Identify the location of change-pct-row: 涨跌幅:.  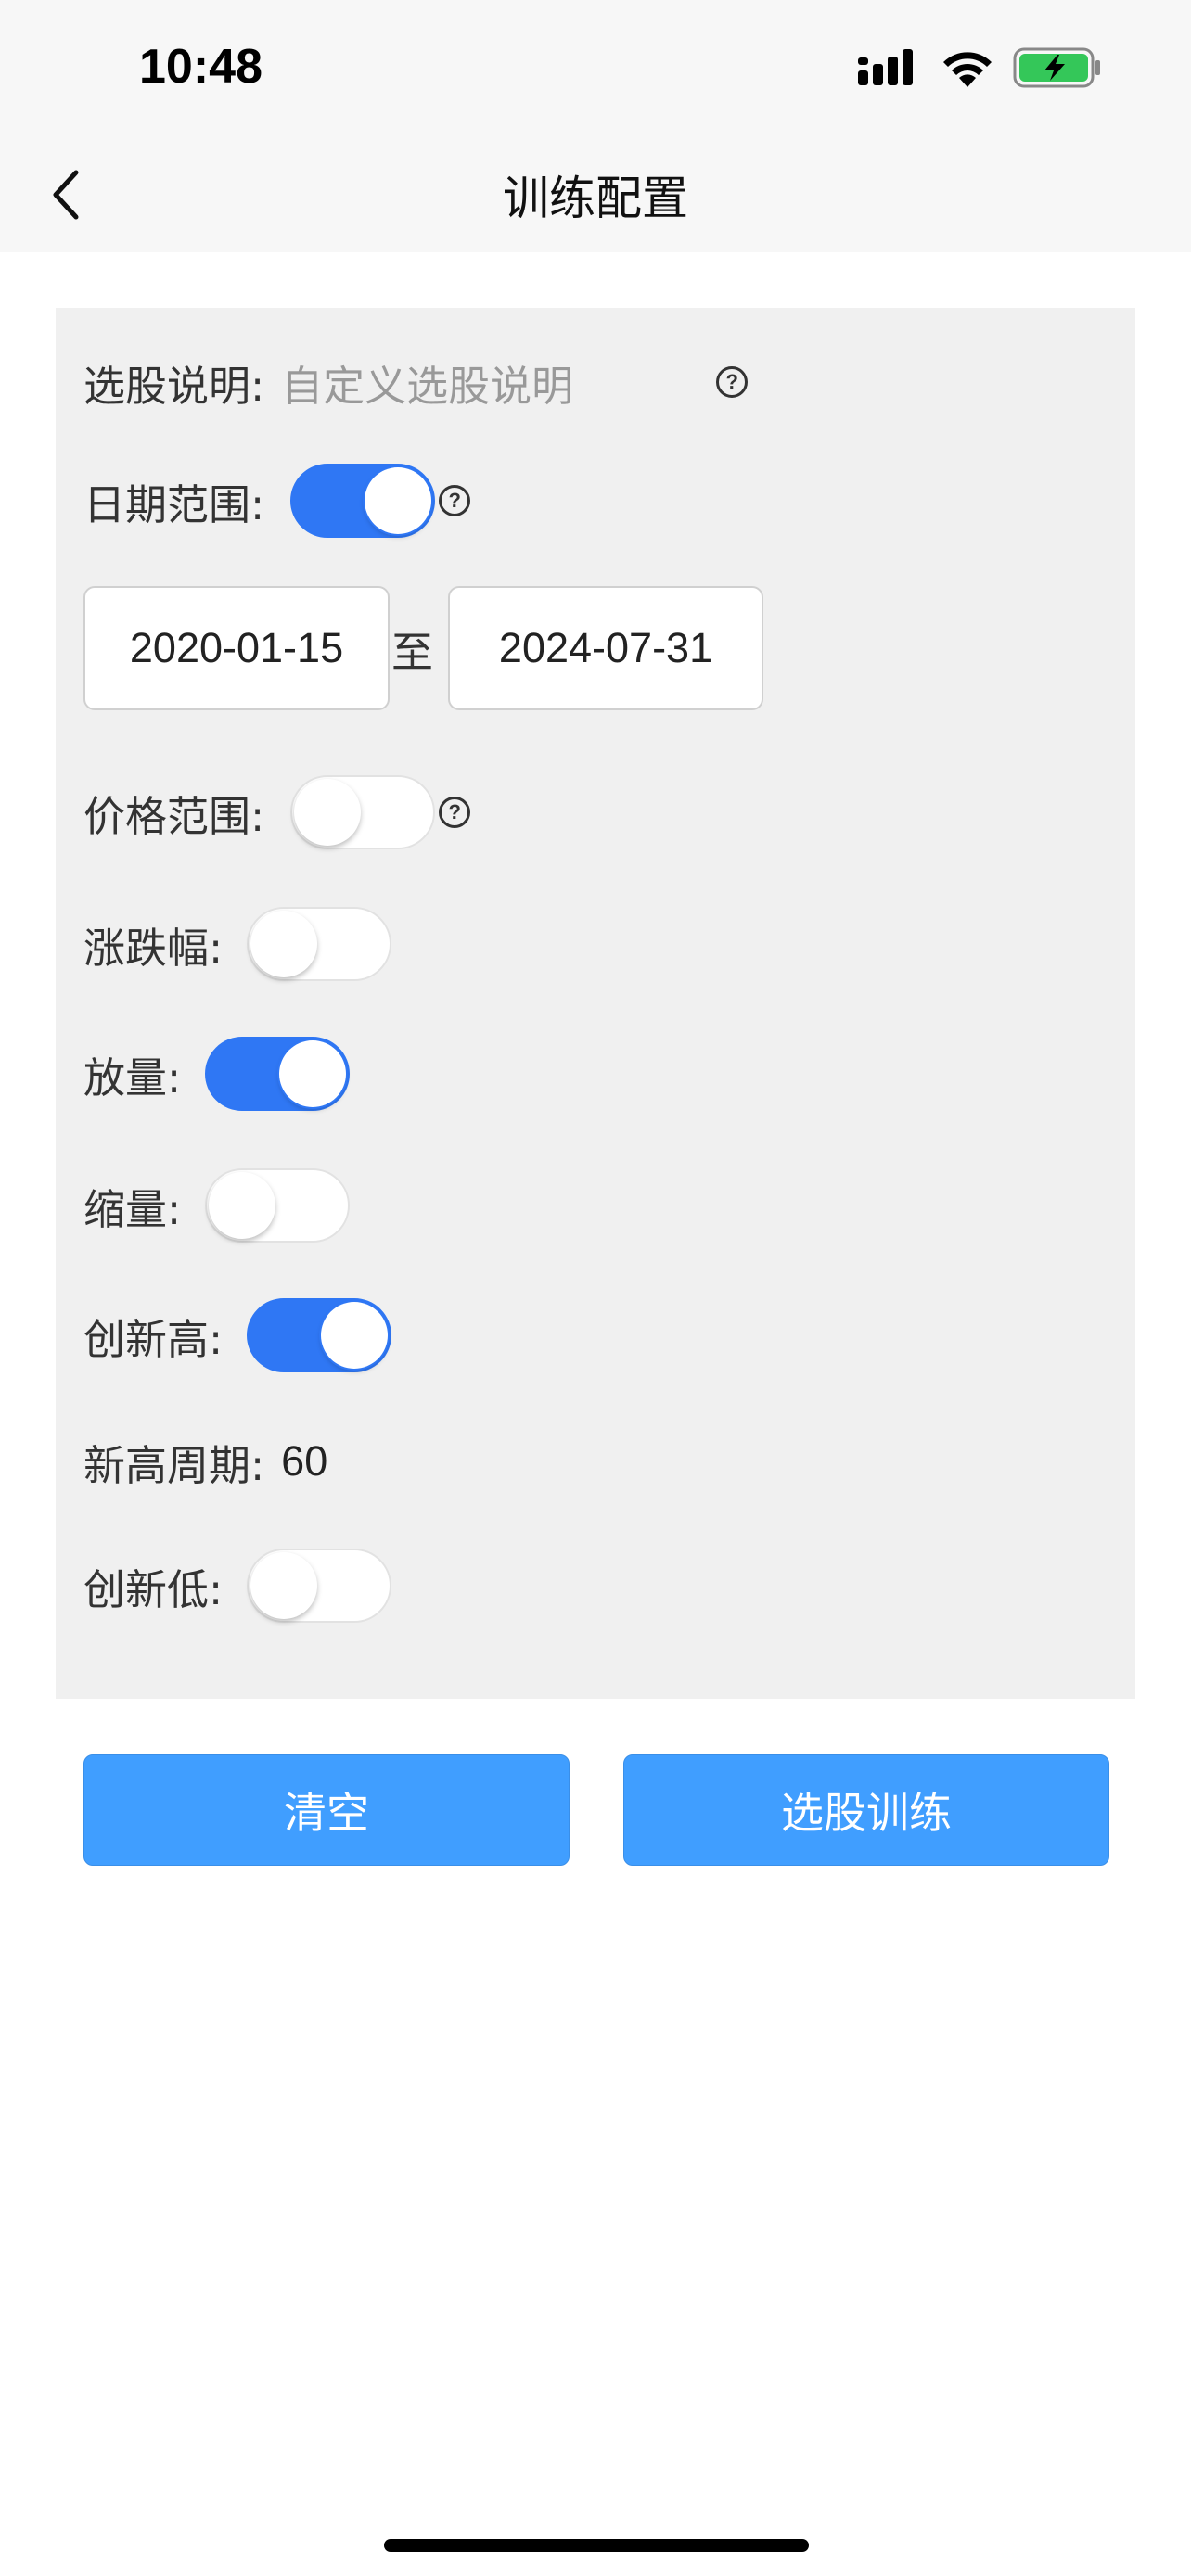
(237, 944).